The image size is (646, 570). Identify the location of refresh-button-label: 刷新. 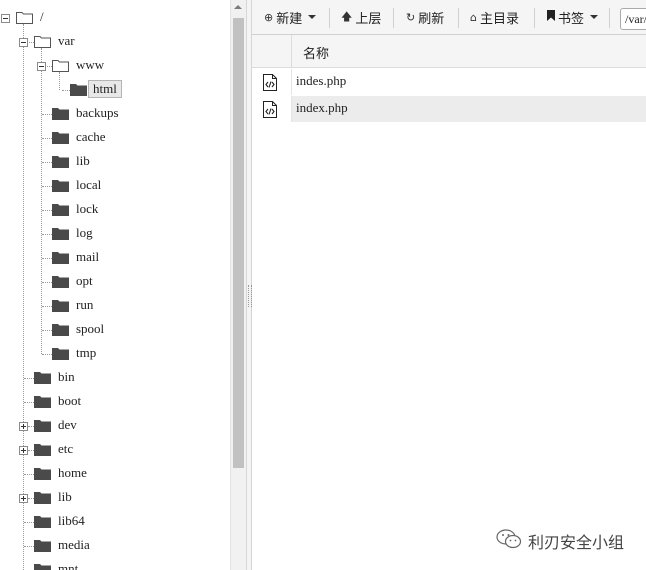
(431, 18).